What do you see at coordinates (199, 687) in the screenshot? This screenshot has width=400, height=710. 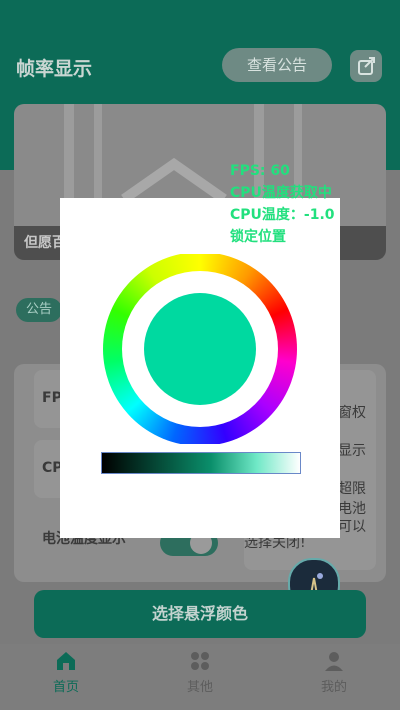 I see `nav-other-label: 其他` at bounding box center [199, 687].